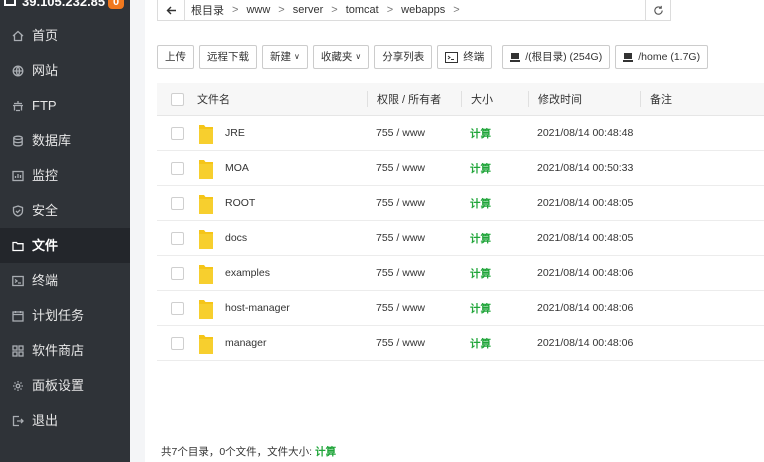 The image size is (764, 462). What do you see at coordinates (325, 452) in the screenshot?
I see `footer-calc-link: 计算` at bounding box center [325, 452].